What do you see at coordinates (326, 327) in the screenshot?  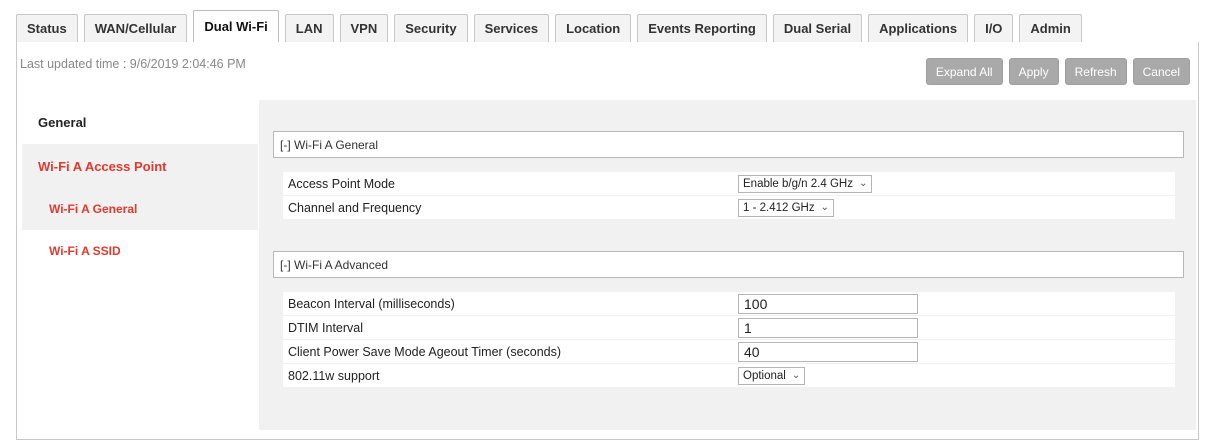 I see `dtim-interval-label: DTIM Interval` at bounding box center [326, 327].